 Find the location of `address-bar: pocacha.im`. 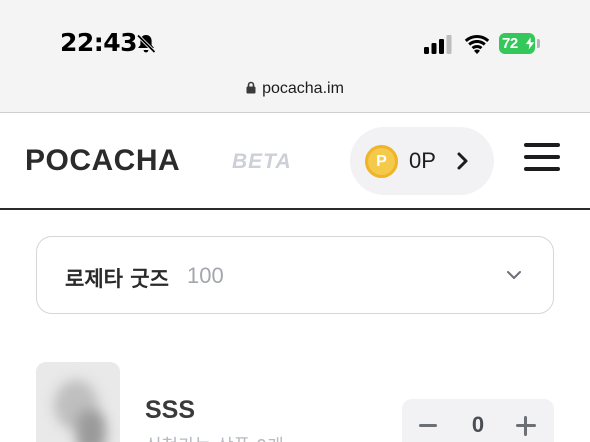

address-bar: pocacha.im is located at coordinates (295, 89).